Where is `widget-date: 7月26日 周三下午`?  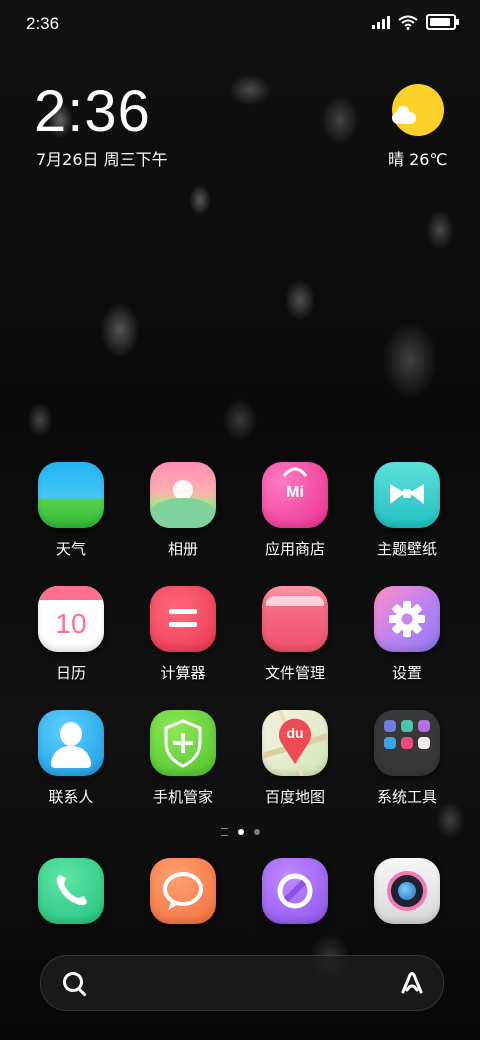
widget-date: 7月26日 周三下午 is located at coordinates (102, 158).